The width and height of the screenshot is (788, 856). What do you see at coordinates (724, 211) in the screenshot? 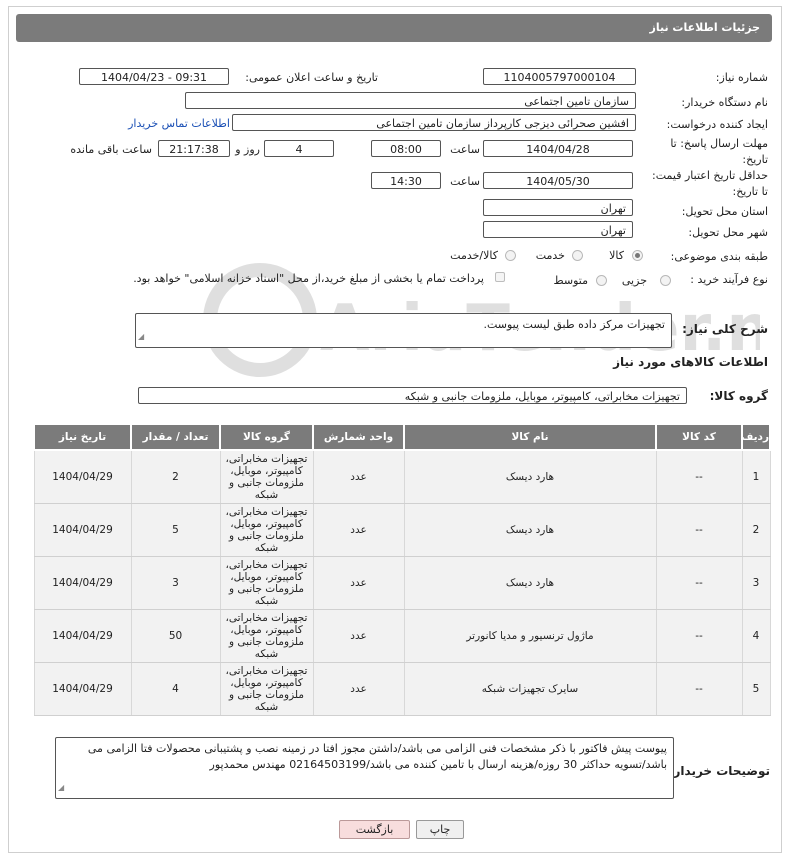
I see `province-label: استان محل تحویل:` at bounding box center [724, 211].